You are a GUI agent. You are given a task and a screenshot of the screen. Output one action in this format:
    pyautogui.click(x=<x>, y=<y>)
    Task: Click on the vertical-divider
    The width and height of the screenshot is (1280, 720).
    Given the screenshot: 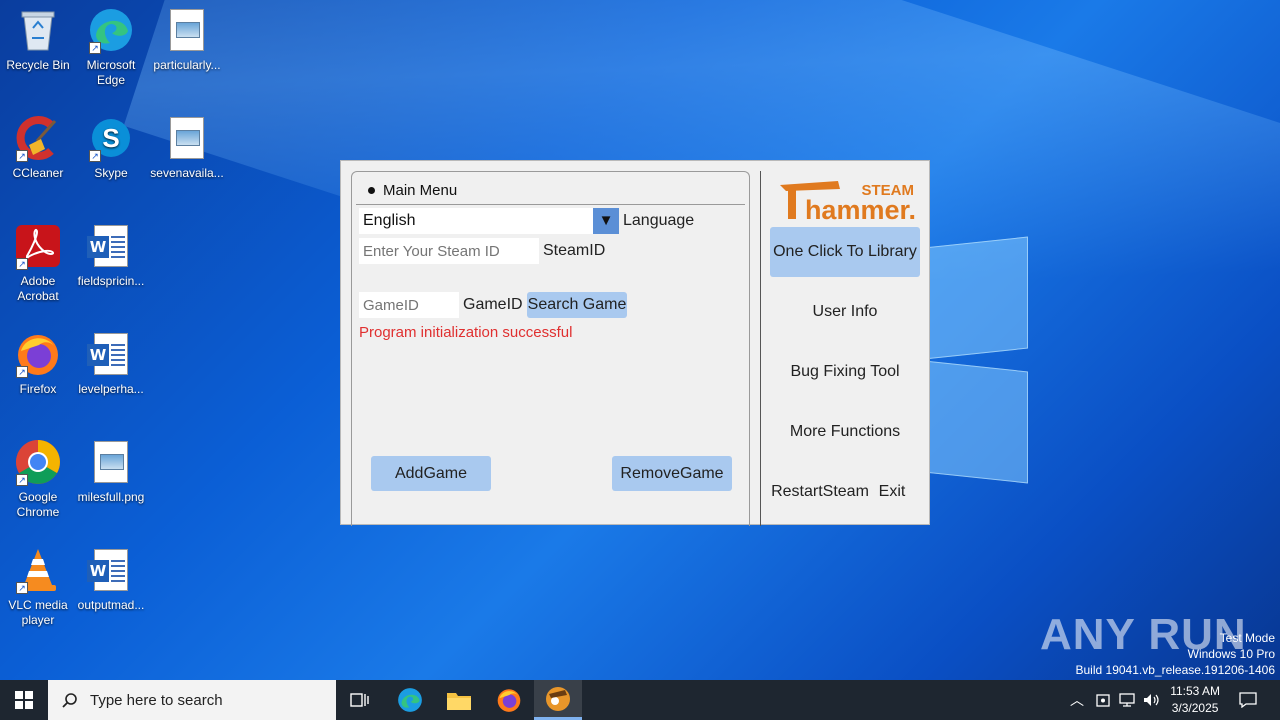 What is the action you would take?
    pyautogui.click(x=760, y=348)
    